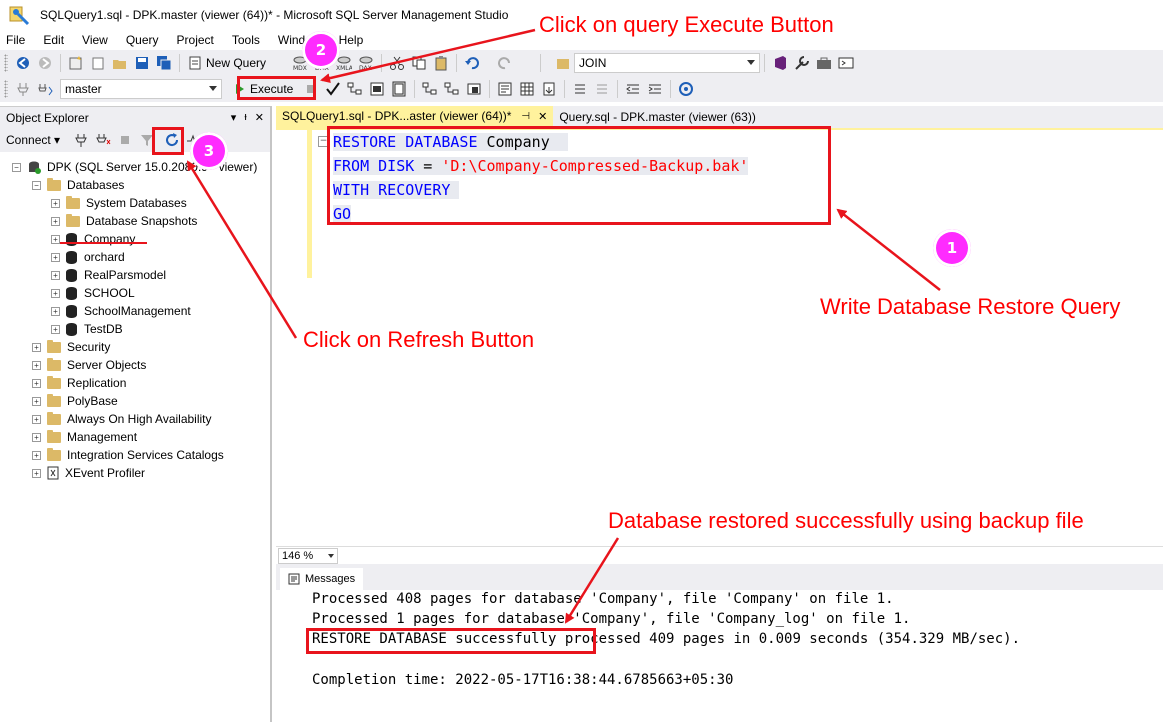 This screenshot has width=1163, height=722. Describe the element at coordinates (53, 40) in the screenshot. I see `menu-edit: Edit` at that location.